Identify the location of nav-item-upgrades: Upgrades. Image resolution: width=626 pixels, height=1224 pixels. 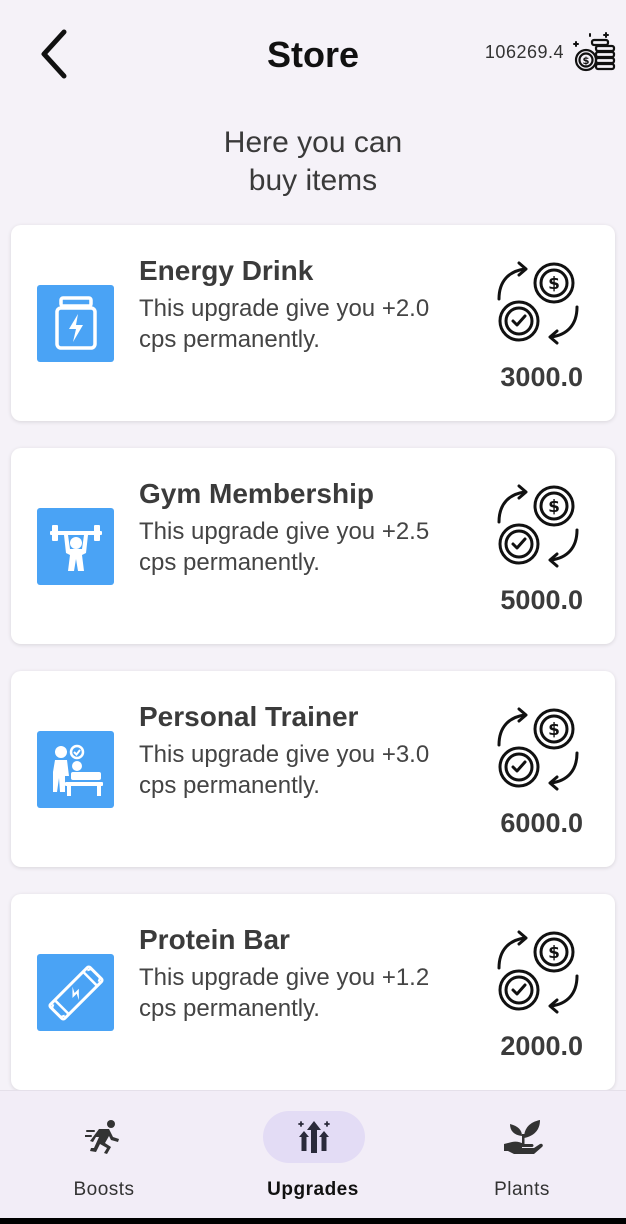
(313, 1155).